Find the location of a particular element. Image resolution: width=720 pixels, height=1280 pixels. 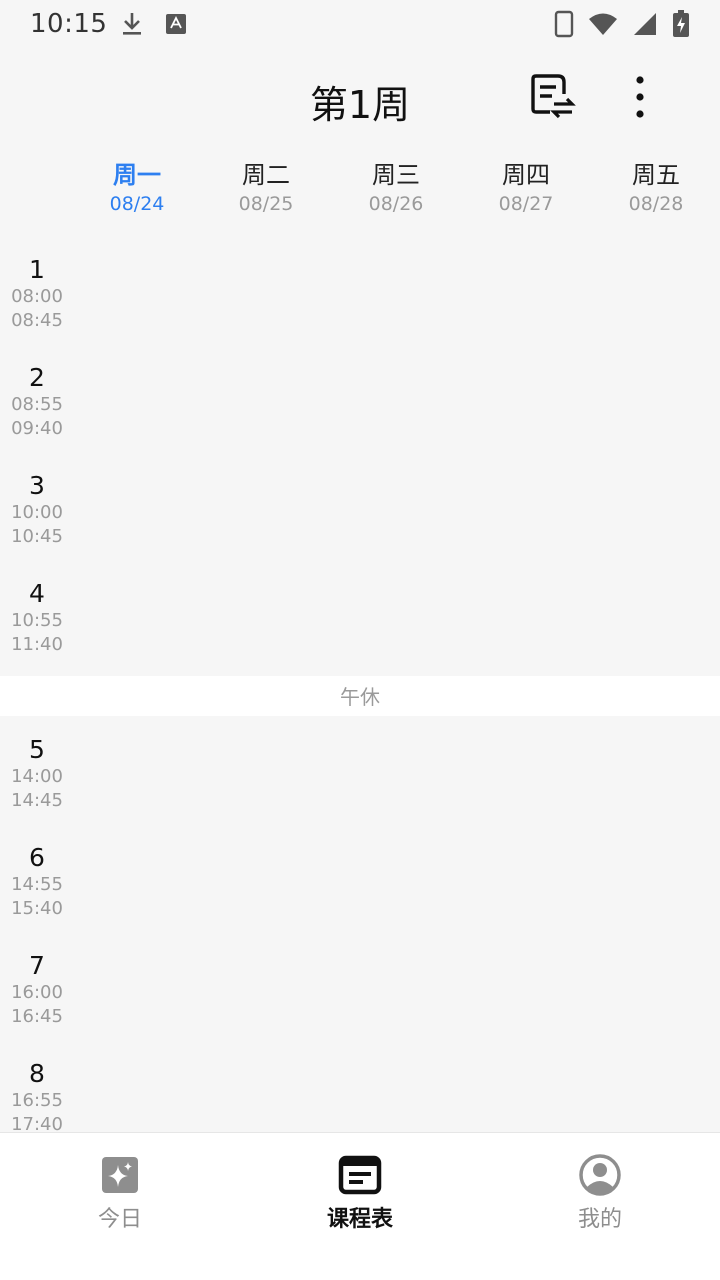

day-tuesday: 周二 08/25 is located at coordinates (266, 189).